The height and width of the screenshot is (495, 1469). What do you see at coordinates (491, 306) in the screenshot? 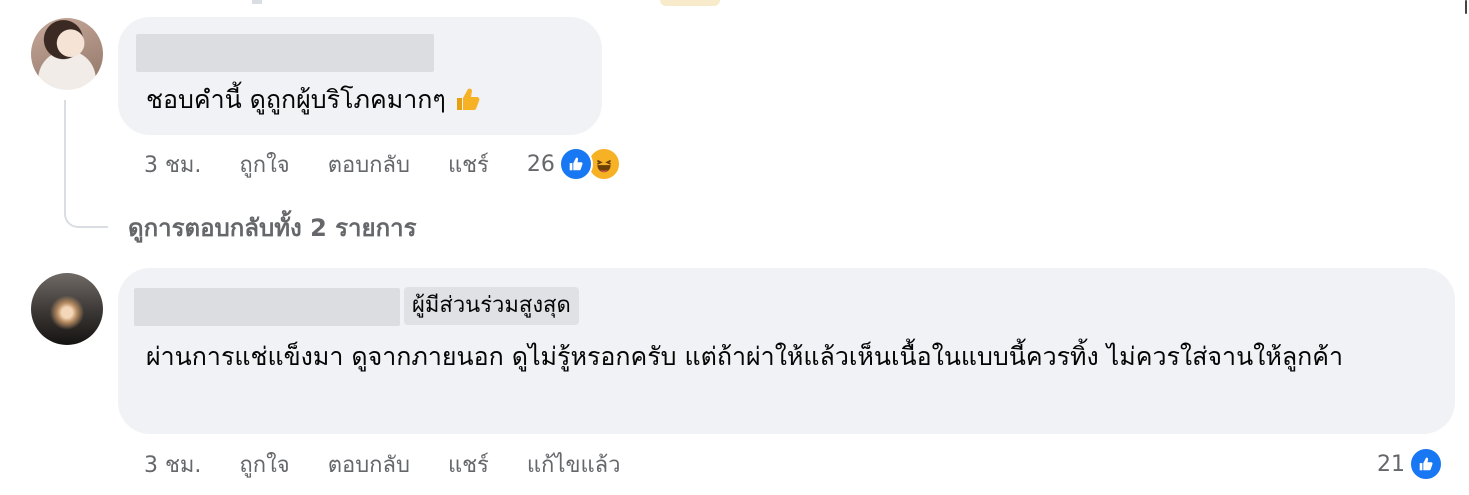
I see `top-contributor-badge: ผู้มีส่วนร่วมสูงสุด` at bounding box center [491, 306].